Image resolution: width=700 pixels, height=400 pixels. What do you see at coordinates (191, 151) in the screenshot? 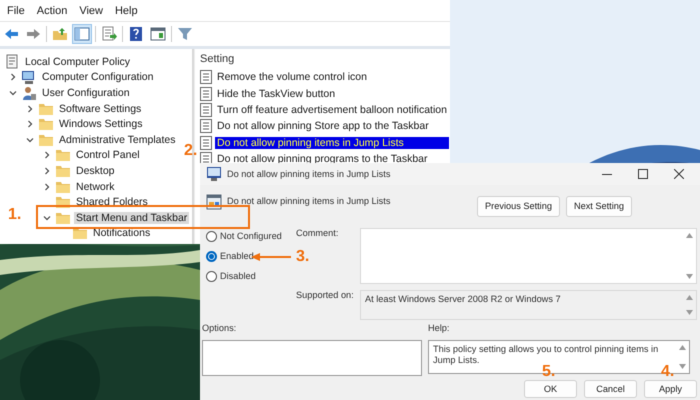
I see `step-number: 2.` at bounding box center [191, 151].